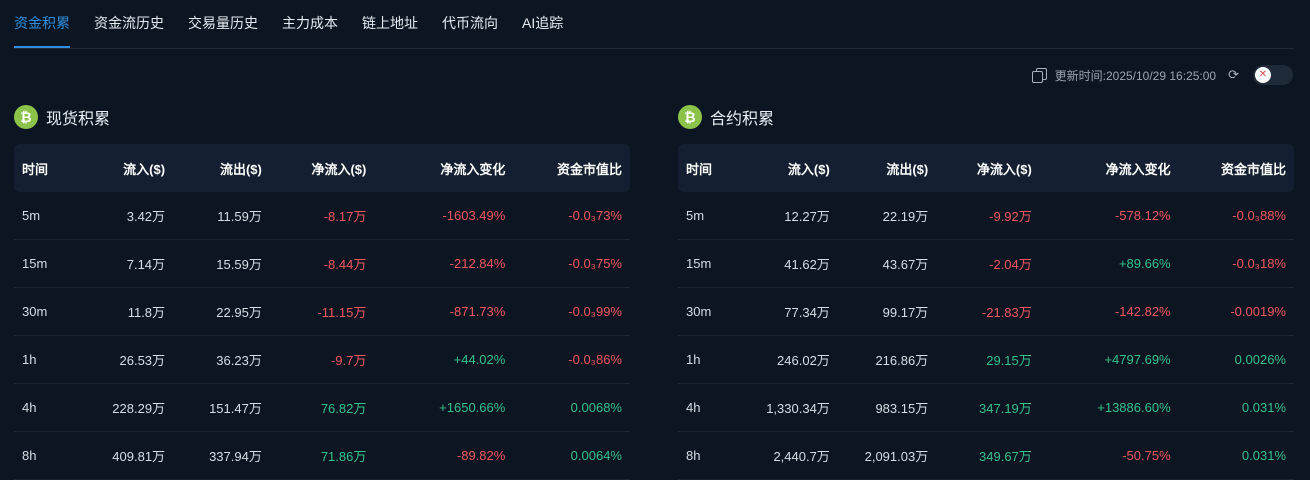  What do you see at coordinates (339, 169) in the screenshot?
I see `header-net-inflow: 净流入($)` at bounding box center [339, 169].